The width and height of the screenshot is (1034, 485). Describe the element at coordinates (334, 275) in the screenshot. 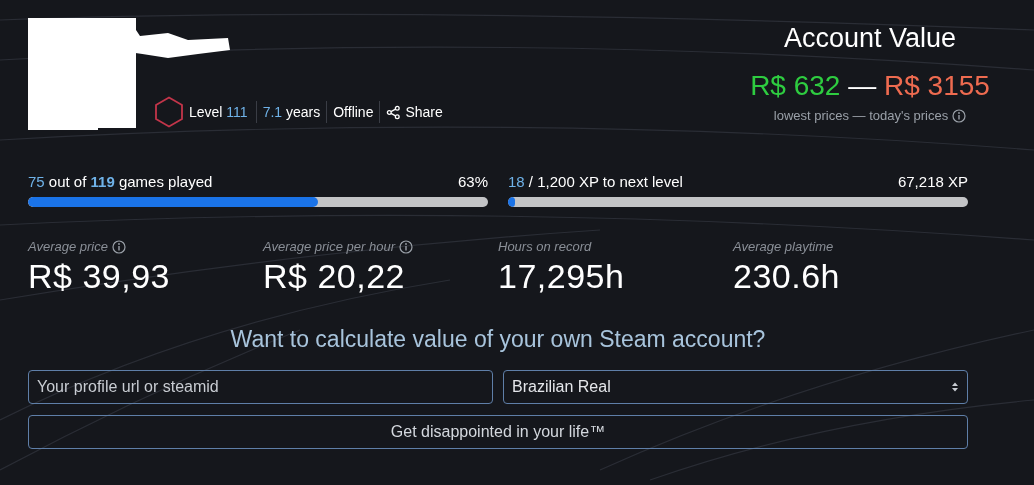

I see `stat-value: R$ 20,22` at that location.